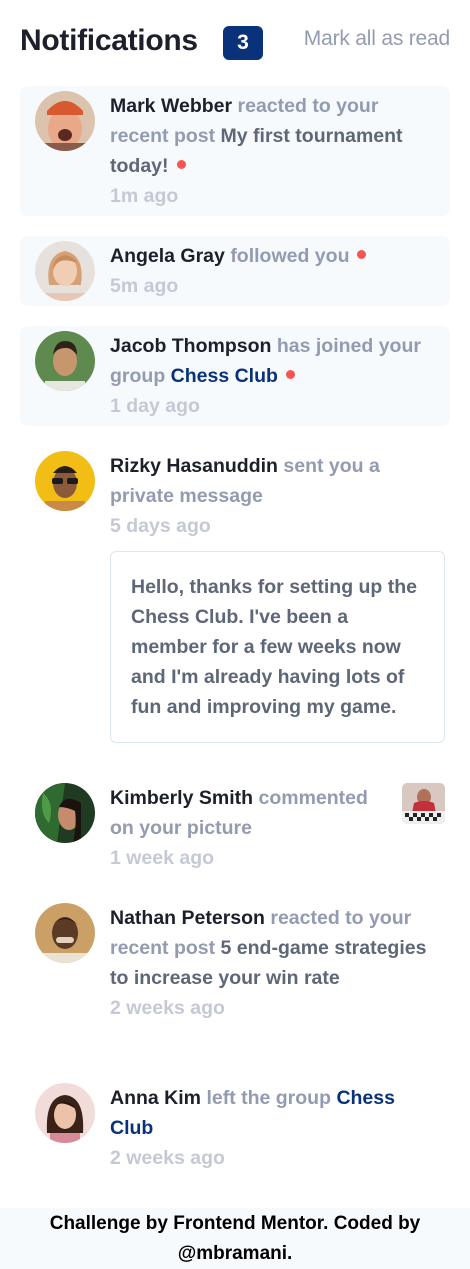 This screenshot has width=470, height=1269. I want to click on user-name-link: Nathan Peterson, so click(187, 918).